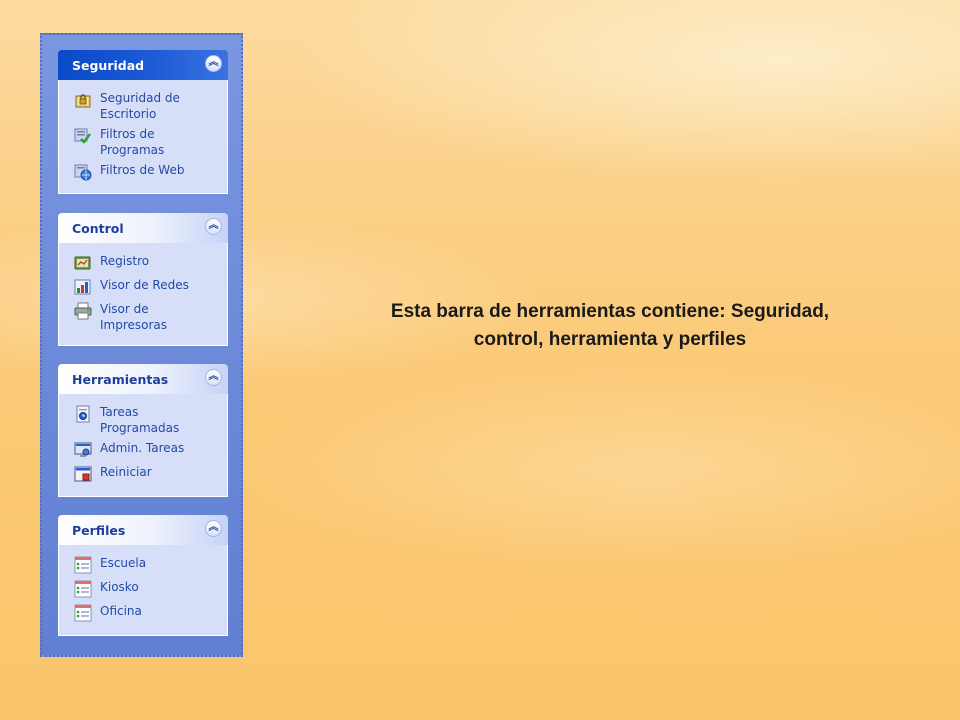  I want to click on group-header-seguridad: Seguridad ︽, so click(143, 65).